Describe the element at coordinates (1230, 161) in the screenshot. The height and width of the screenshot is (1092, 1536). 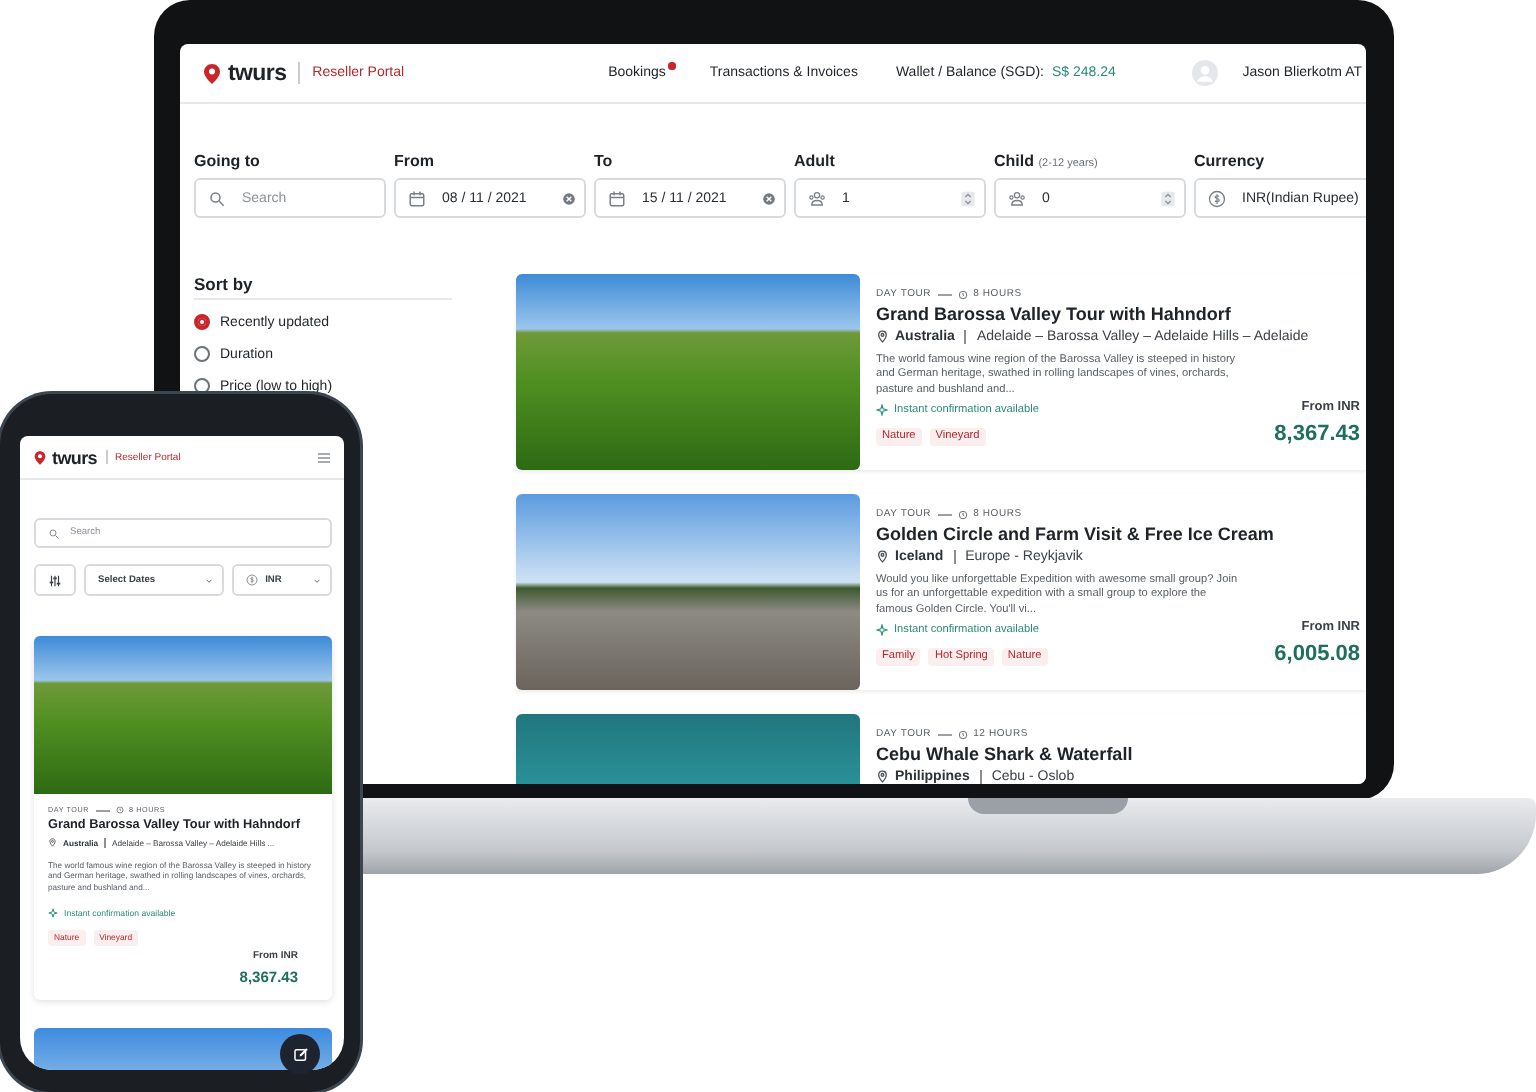
I see `field-label: Currency` at that location.